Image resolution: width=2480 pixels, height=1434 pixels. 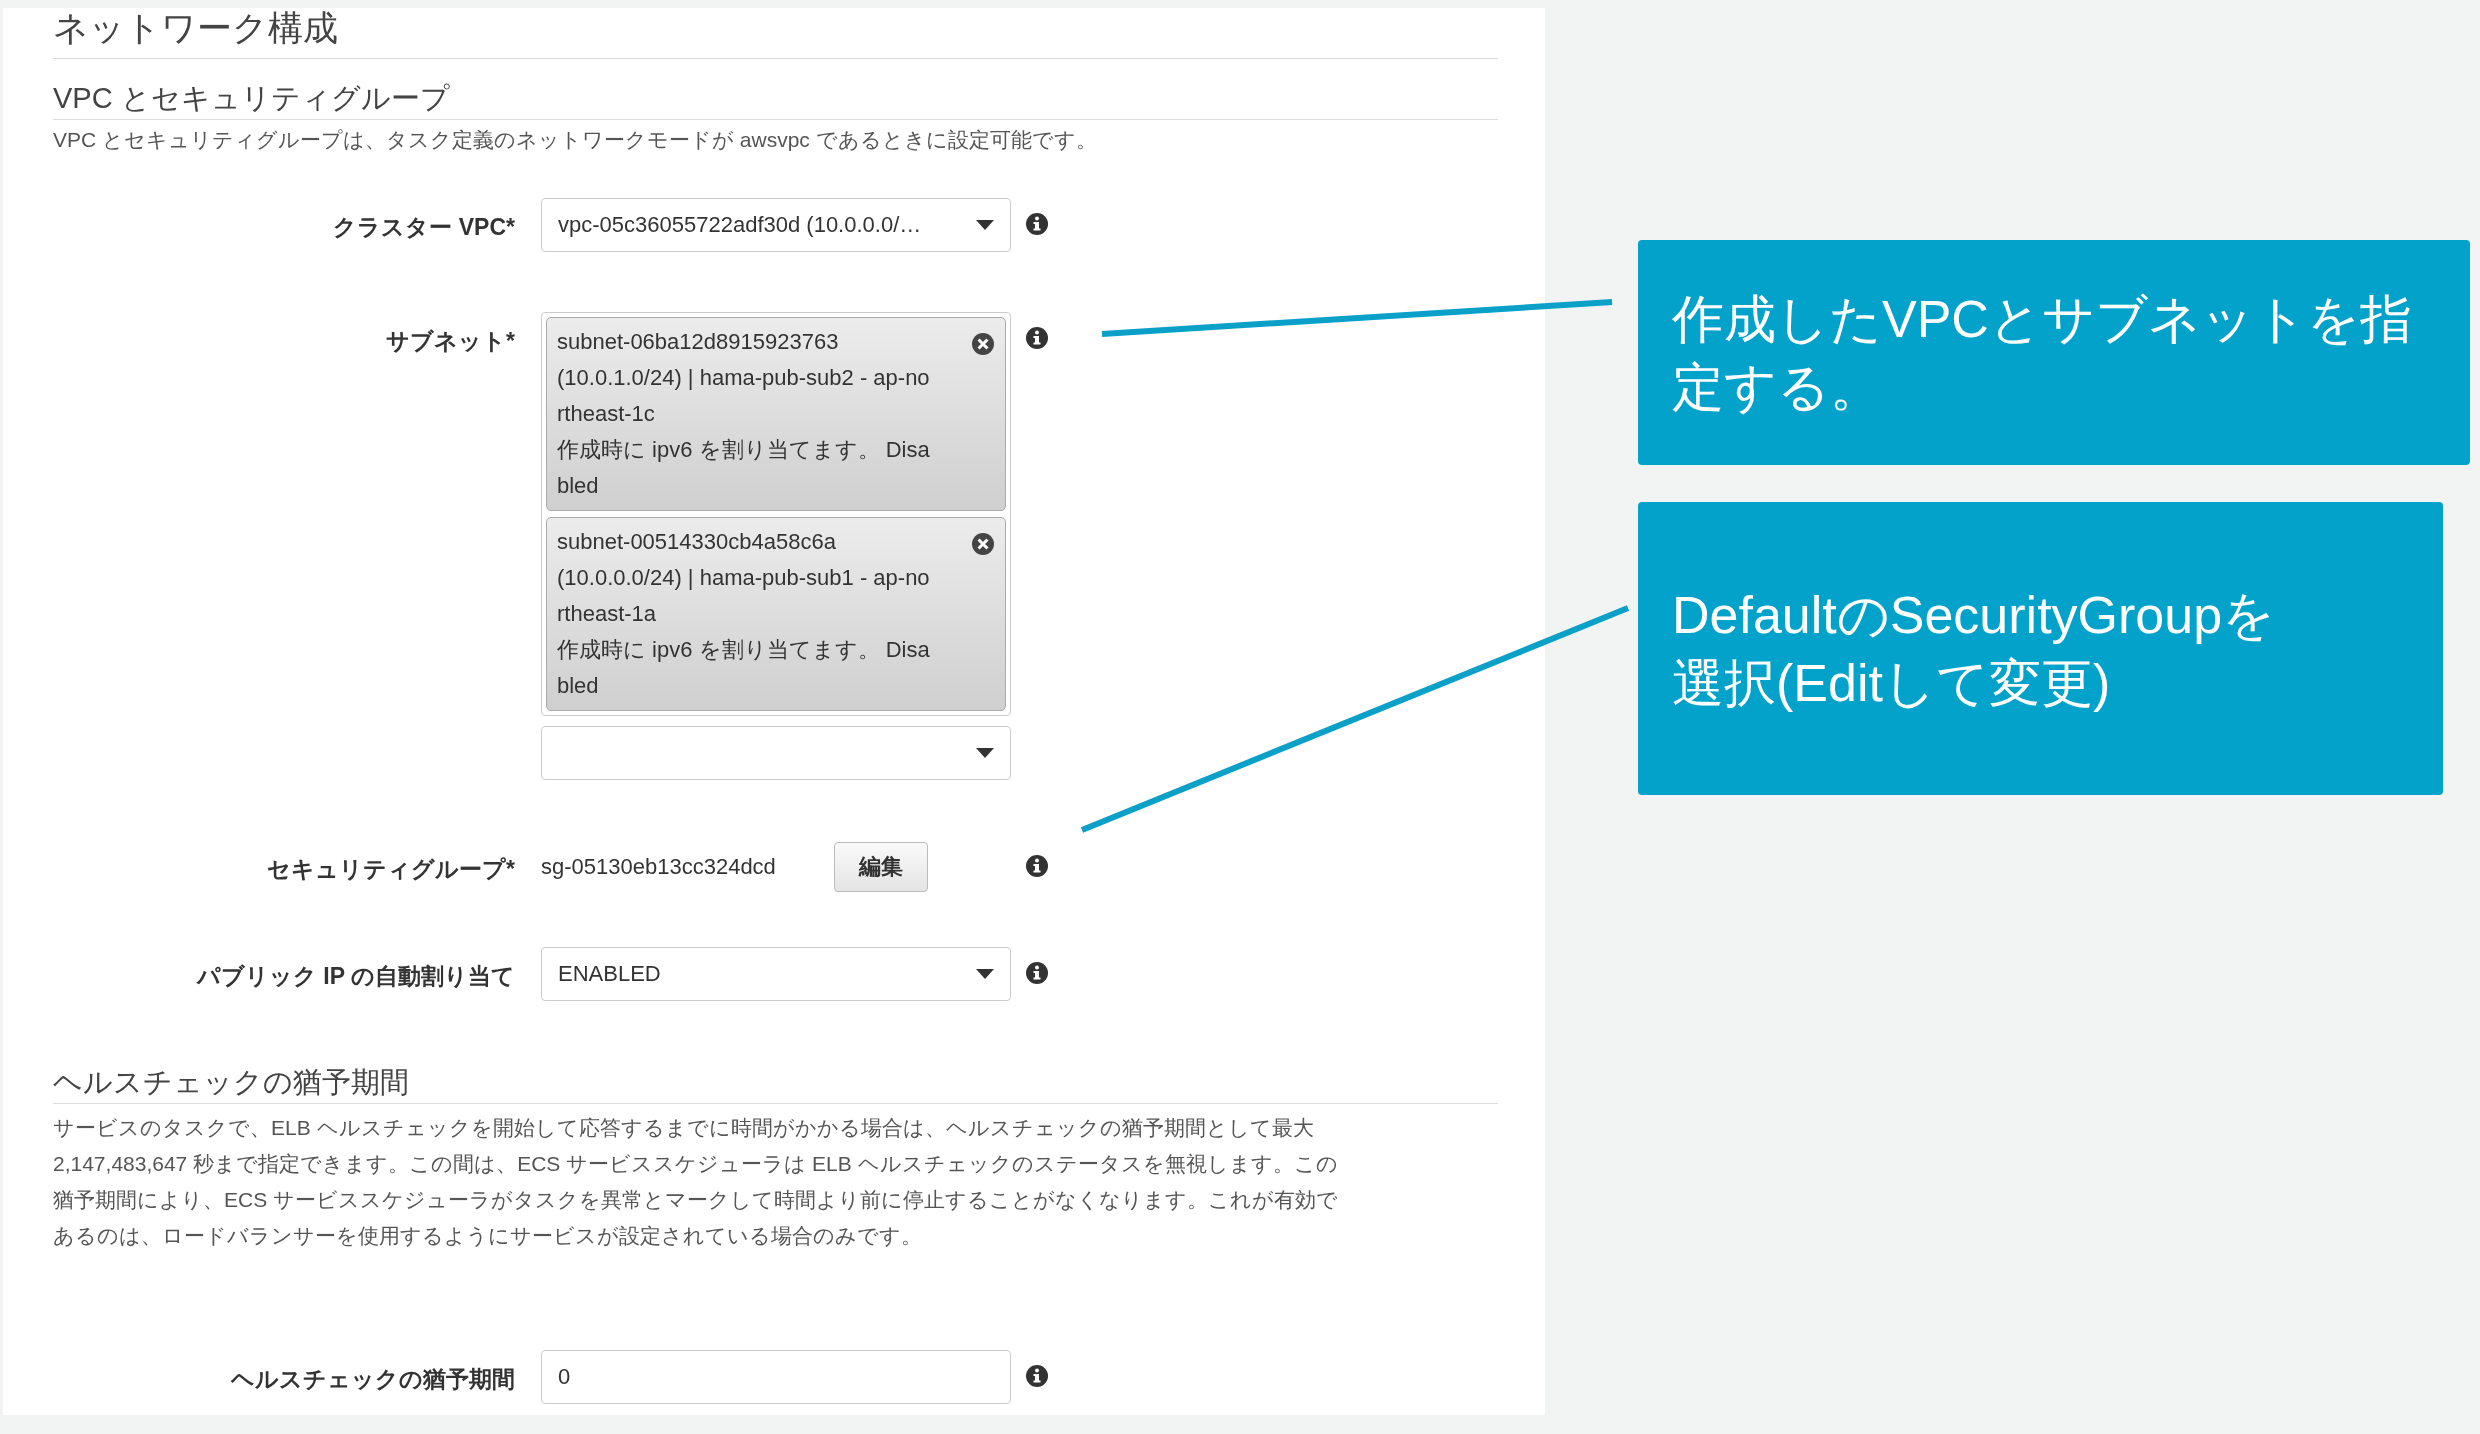 I want to click on field-label: パブリック IP の自動割り当て, so click(x=355, y=976).